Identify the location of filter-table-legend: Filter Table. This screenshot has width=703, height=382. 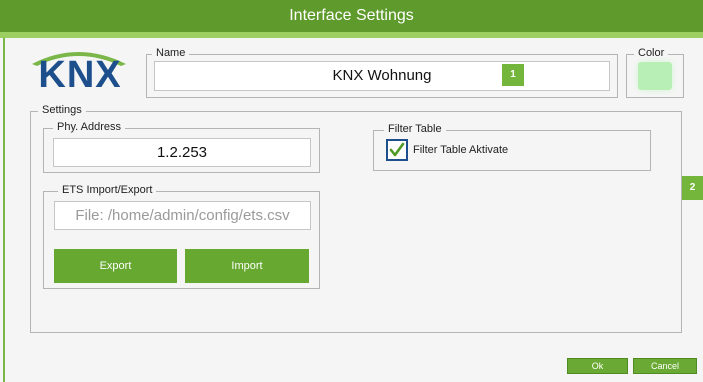
(415, 129).